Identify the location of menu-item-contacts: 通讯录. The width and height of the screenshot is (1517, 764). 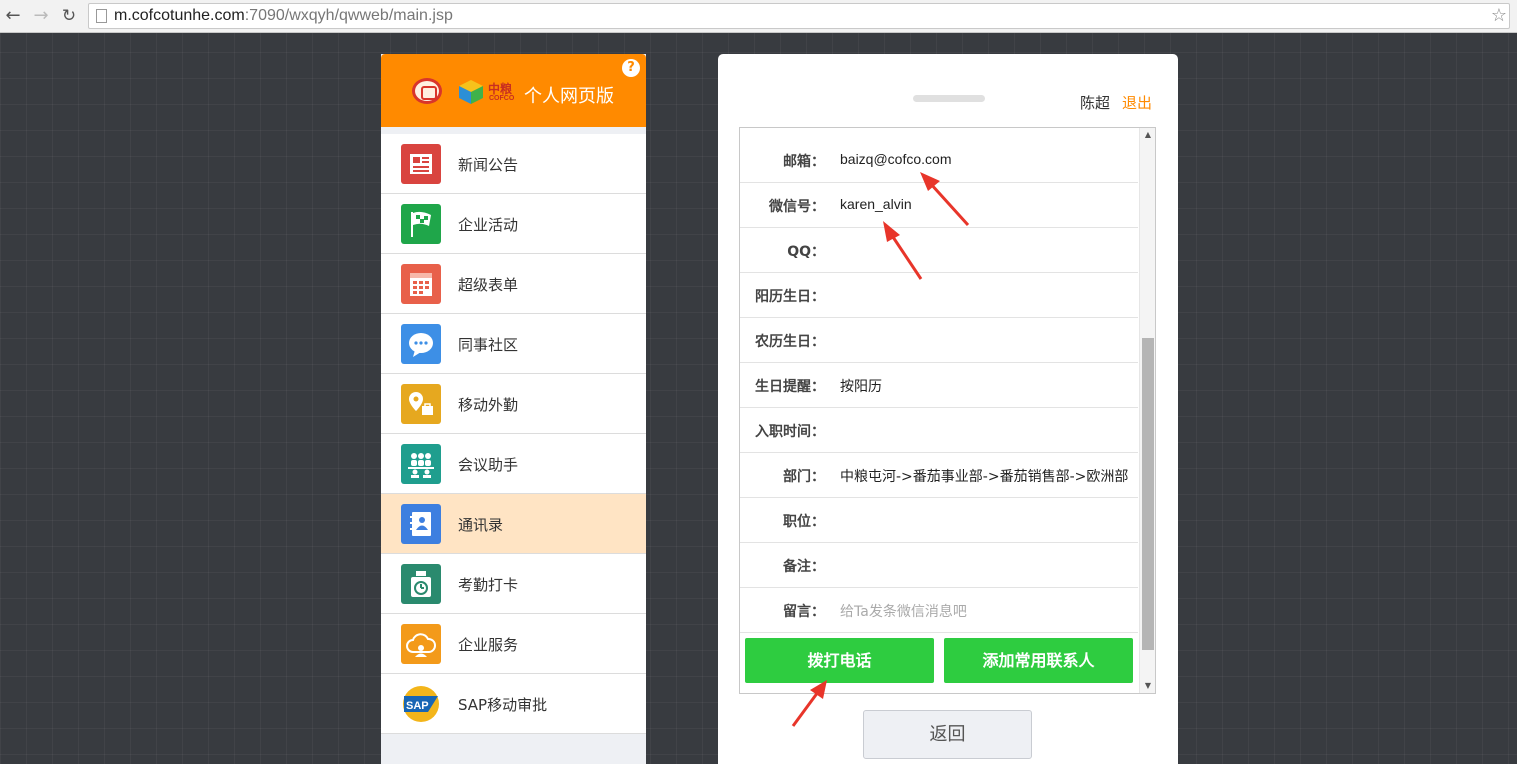
(513, 524).